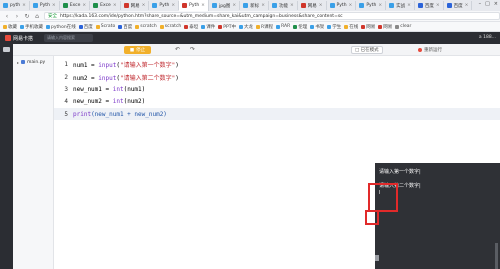 The image size is (500, 269). Describe the element at coordinates (105, 26) in the screenshot. I see `bookmark-item: Scrato` at that location.